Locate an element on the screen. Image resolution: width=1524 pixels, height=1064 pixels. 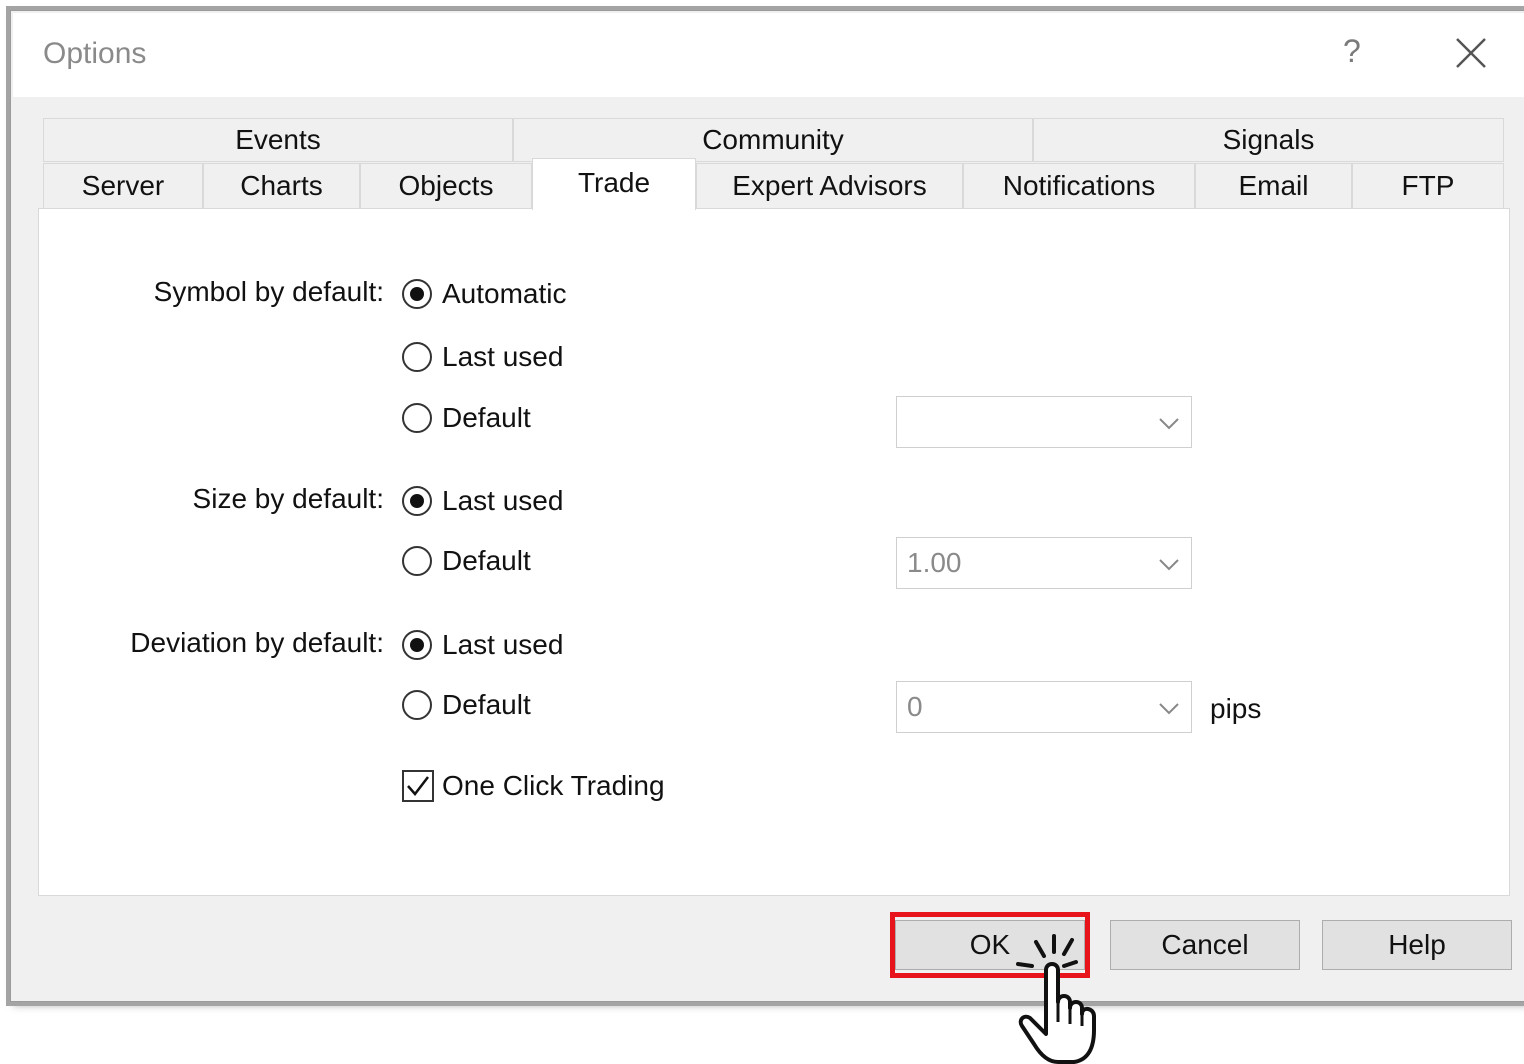
tab-events: Events is located at coordinates (278, 140).